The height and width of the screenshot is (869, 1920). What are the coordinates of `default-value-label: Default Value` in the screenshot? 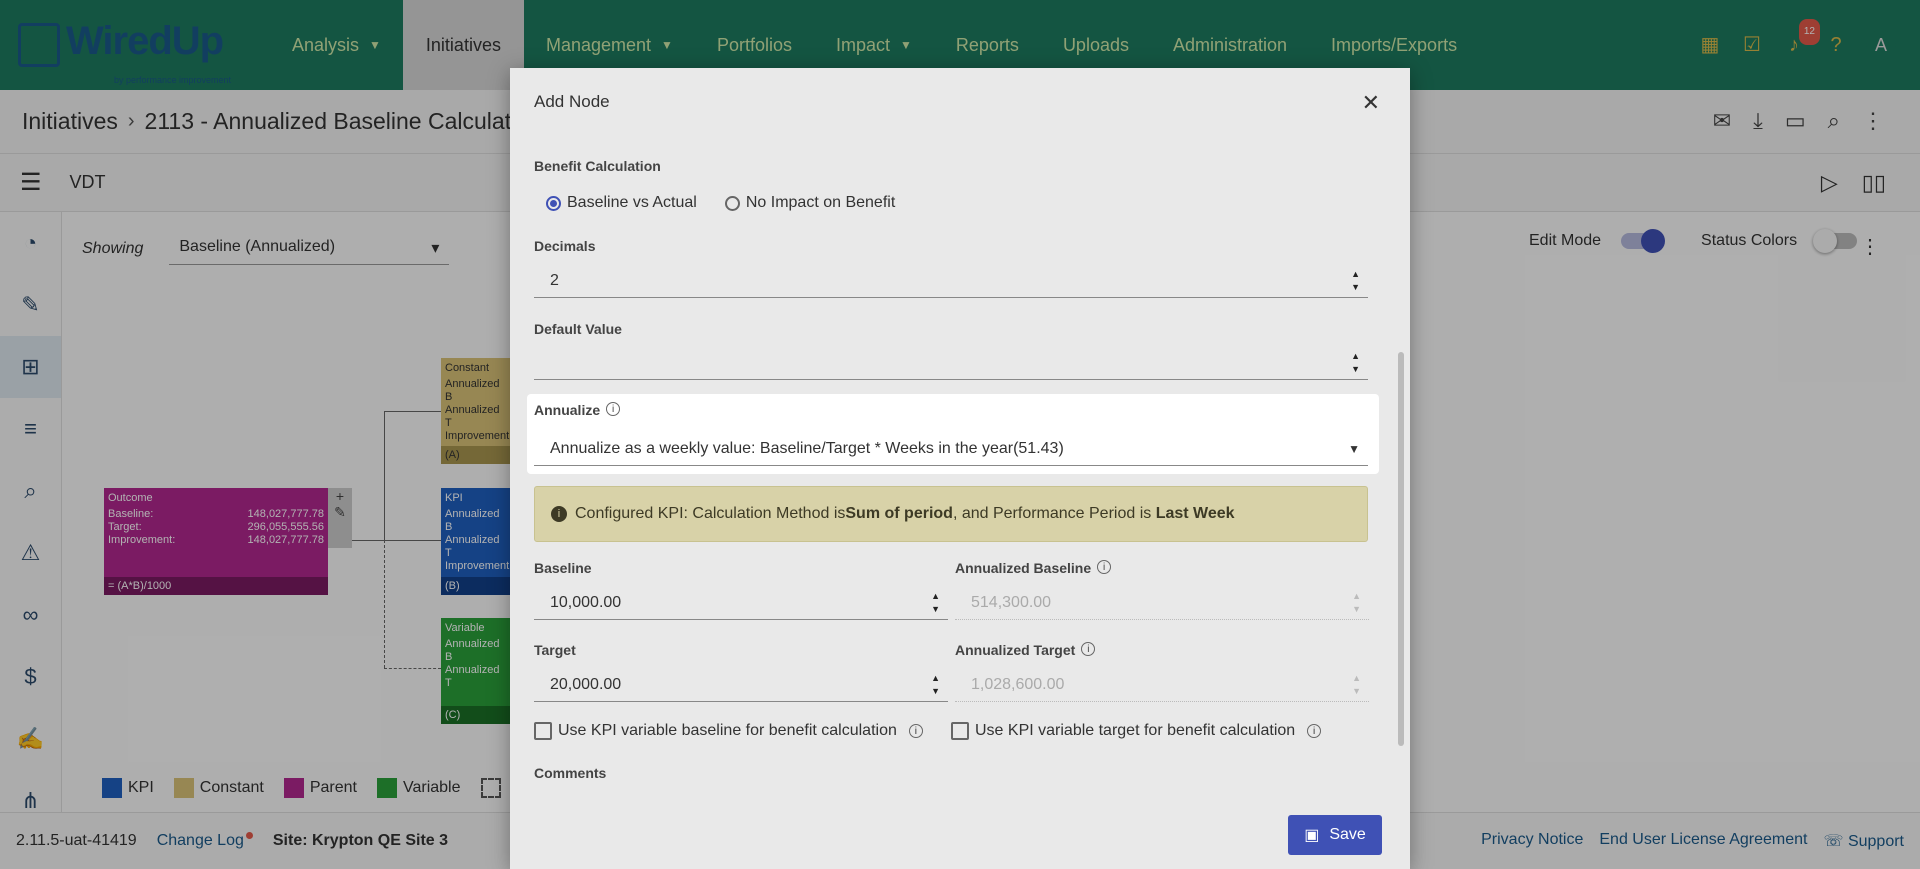 It's located at (578, 329).